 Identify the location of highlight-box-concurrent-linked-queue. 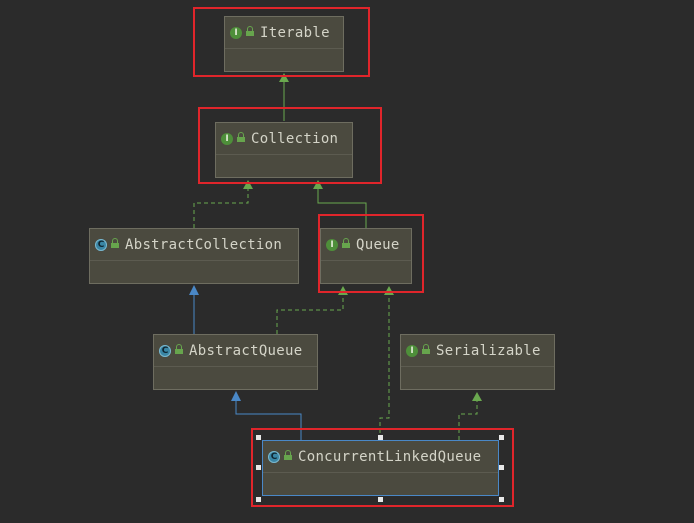
(382, 467).